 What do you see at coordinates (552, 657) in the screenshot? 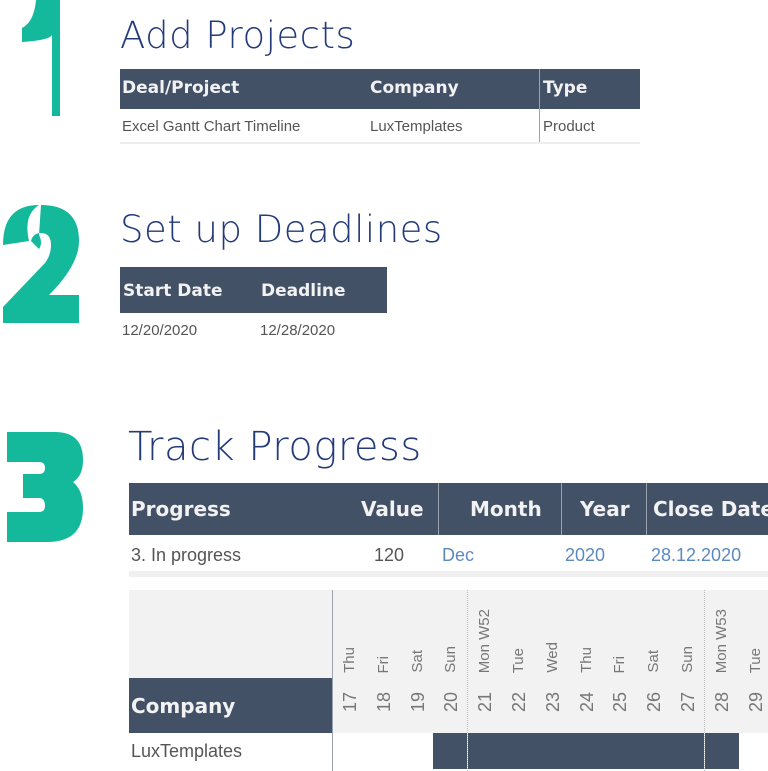
I see `day-name: Wed` at bounding box center [552, 657].